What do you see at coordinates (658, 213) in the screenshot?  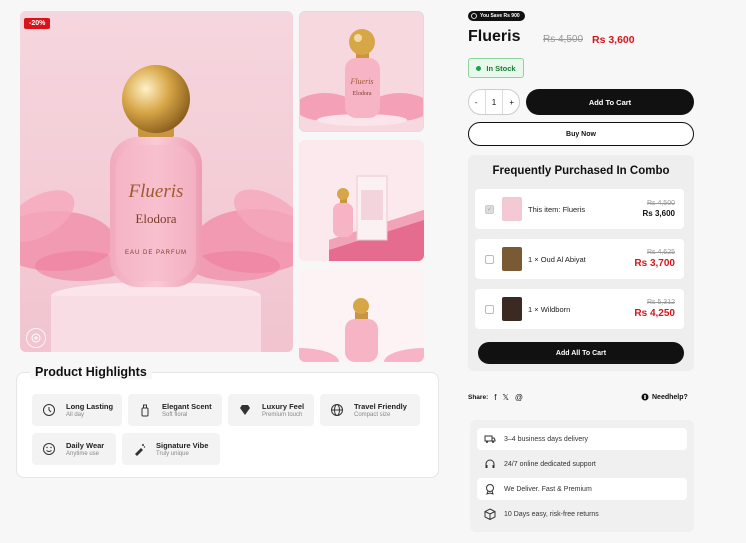 I see `combo-new-price: Rs 3,600` at bounding box center [658, 213].